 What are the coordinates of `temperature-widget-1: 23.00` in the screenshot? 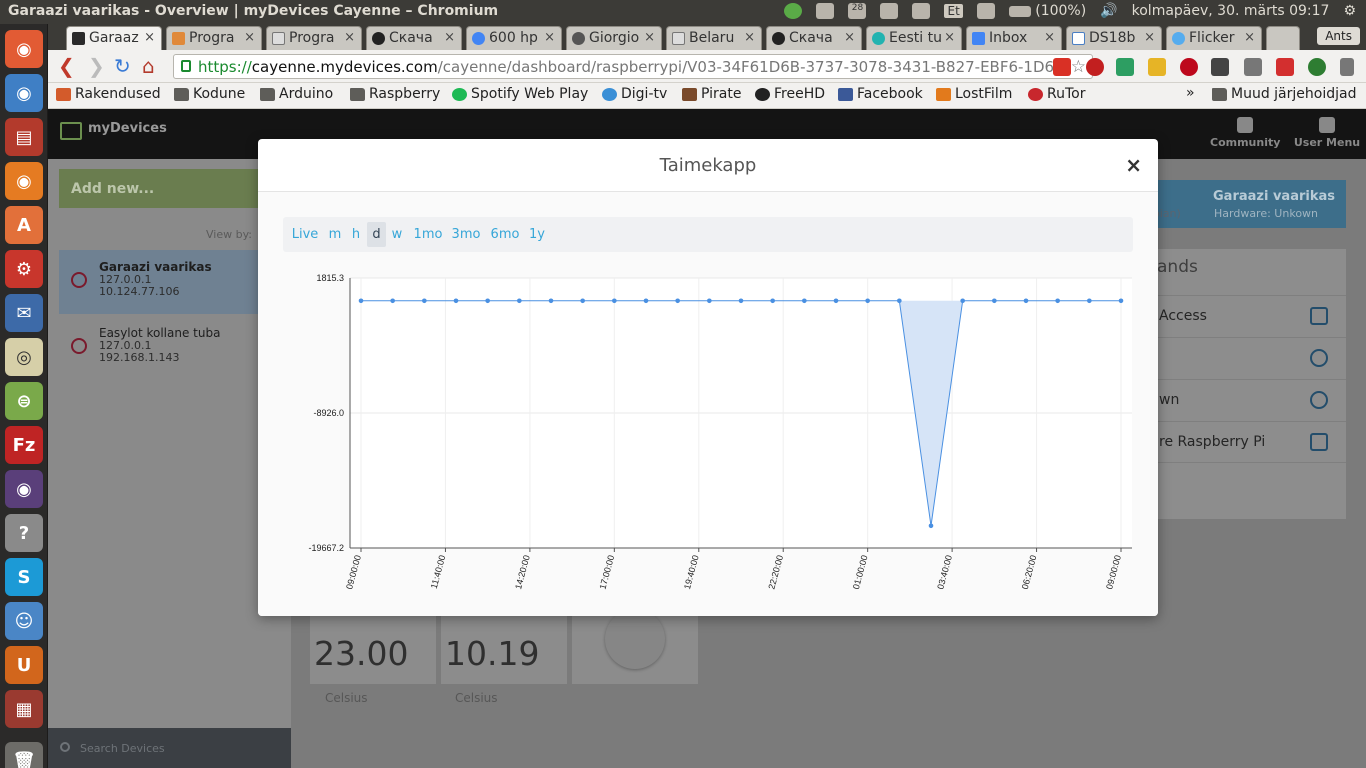 It's located at (373, 649).